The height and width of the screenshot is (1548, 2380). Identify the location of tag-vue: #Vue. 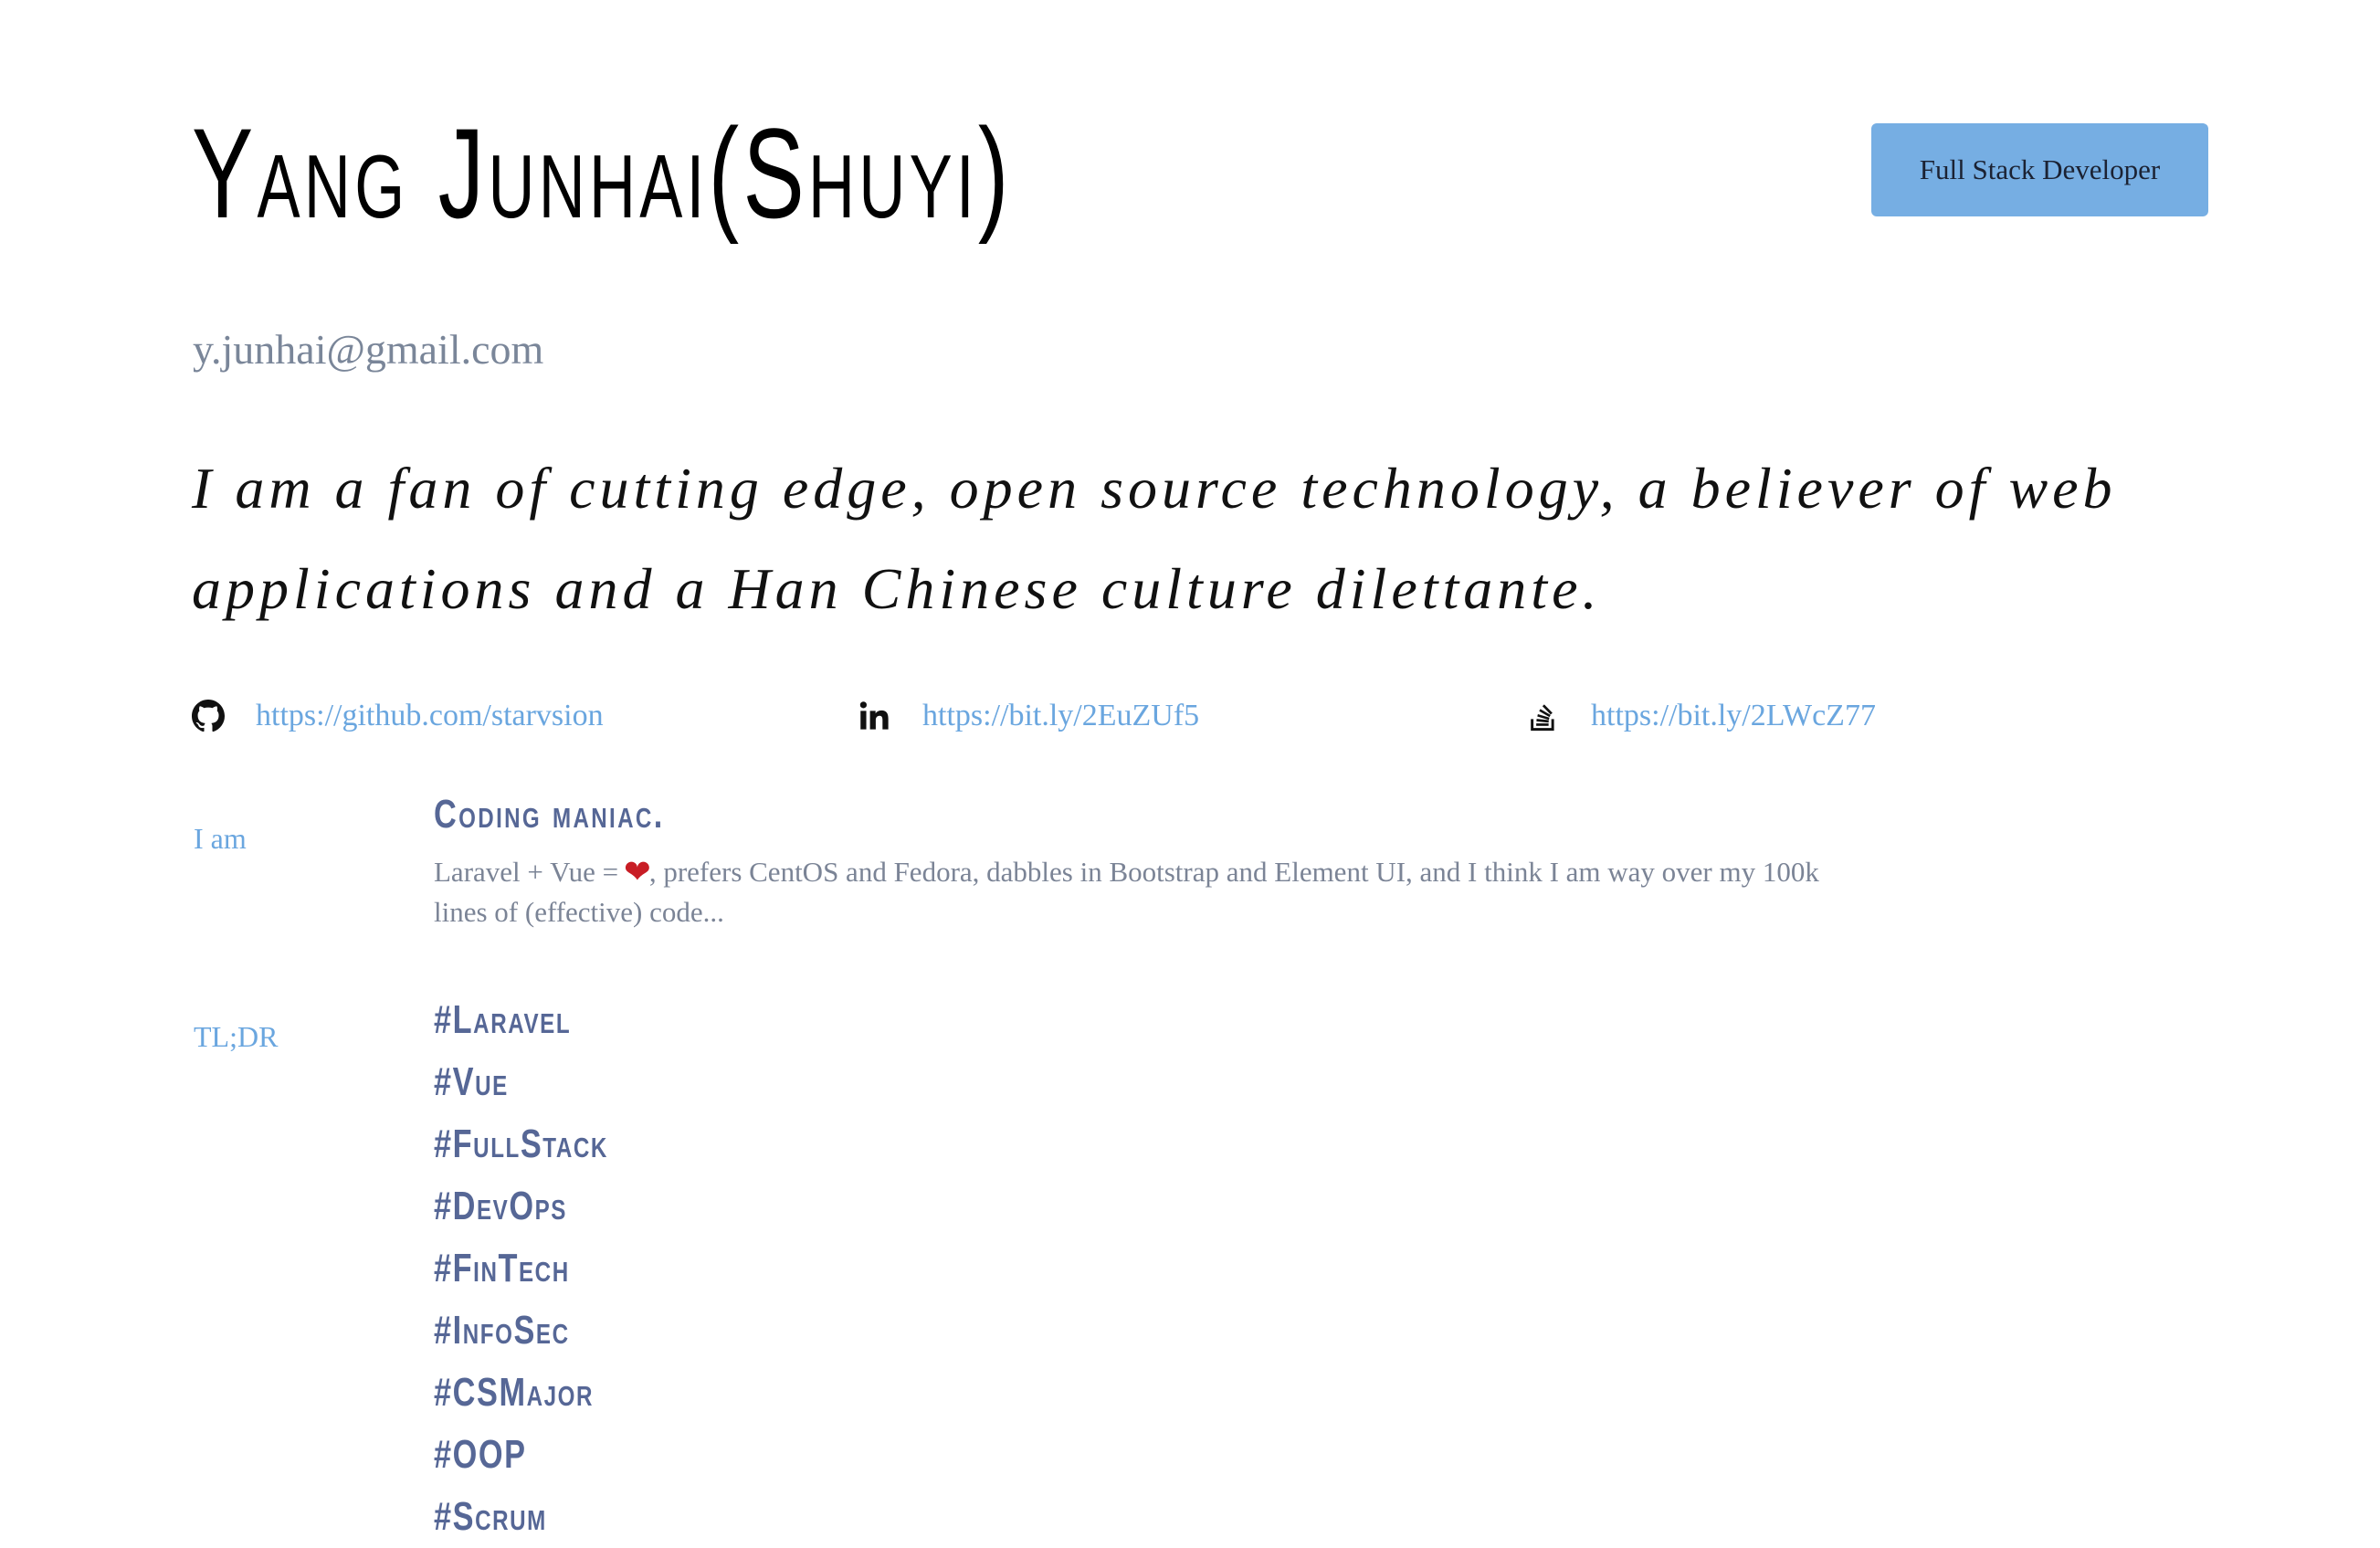
(471, 1081).